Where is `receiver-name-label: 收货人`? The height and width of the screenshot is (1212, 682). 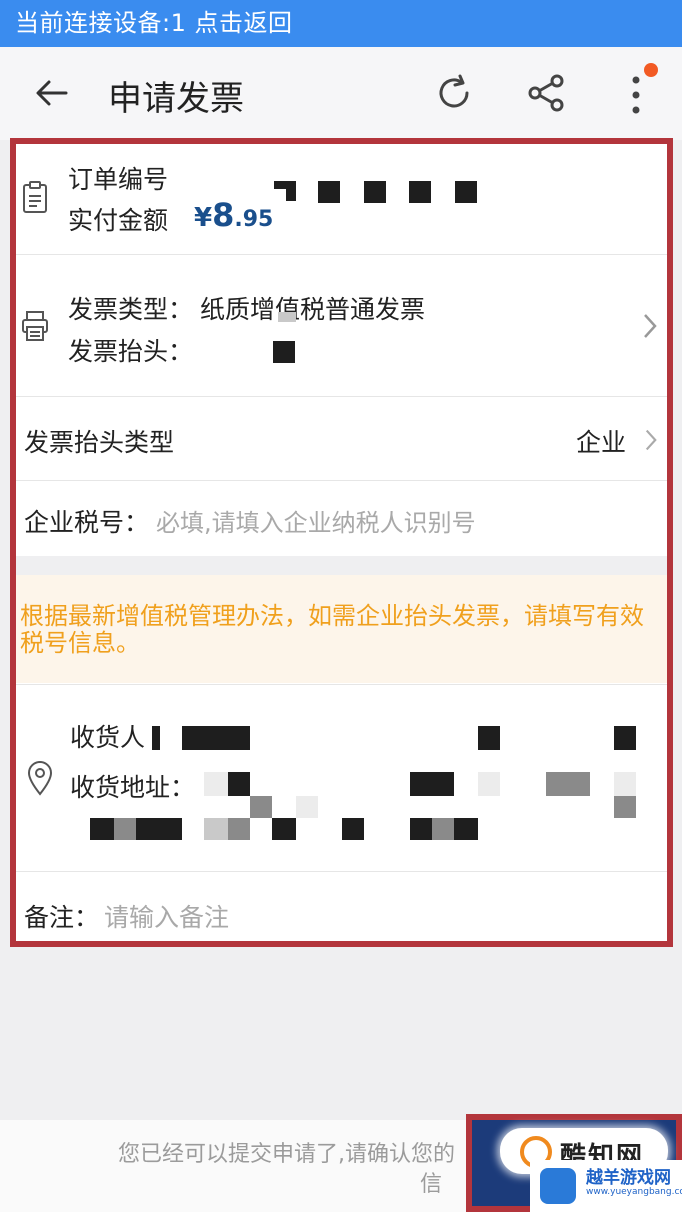
receiver-name-label: 收货人 is located at coordinates (108, 737).